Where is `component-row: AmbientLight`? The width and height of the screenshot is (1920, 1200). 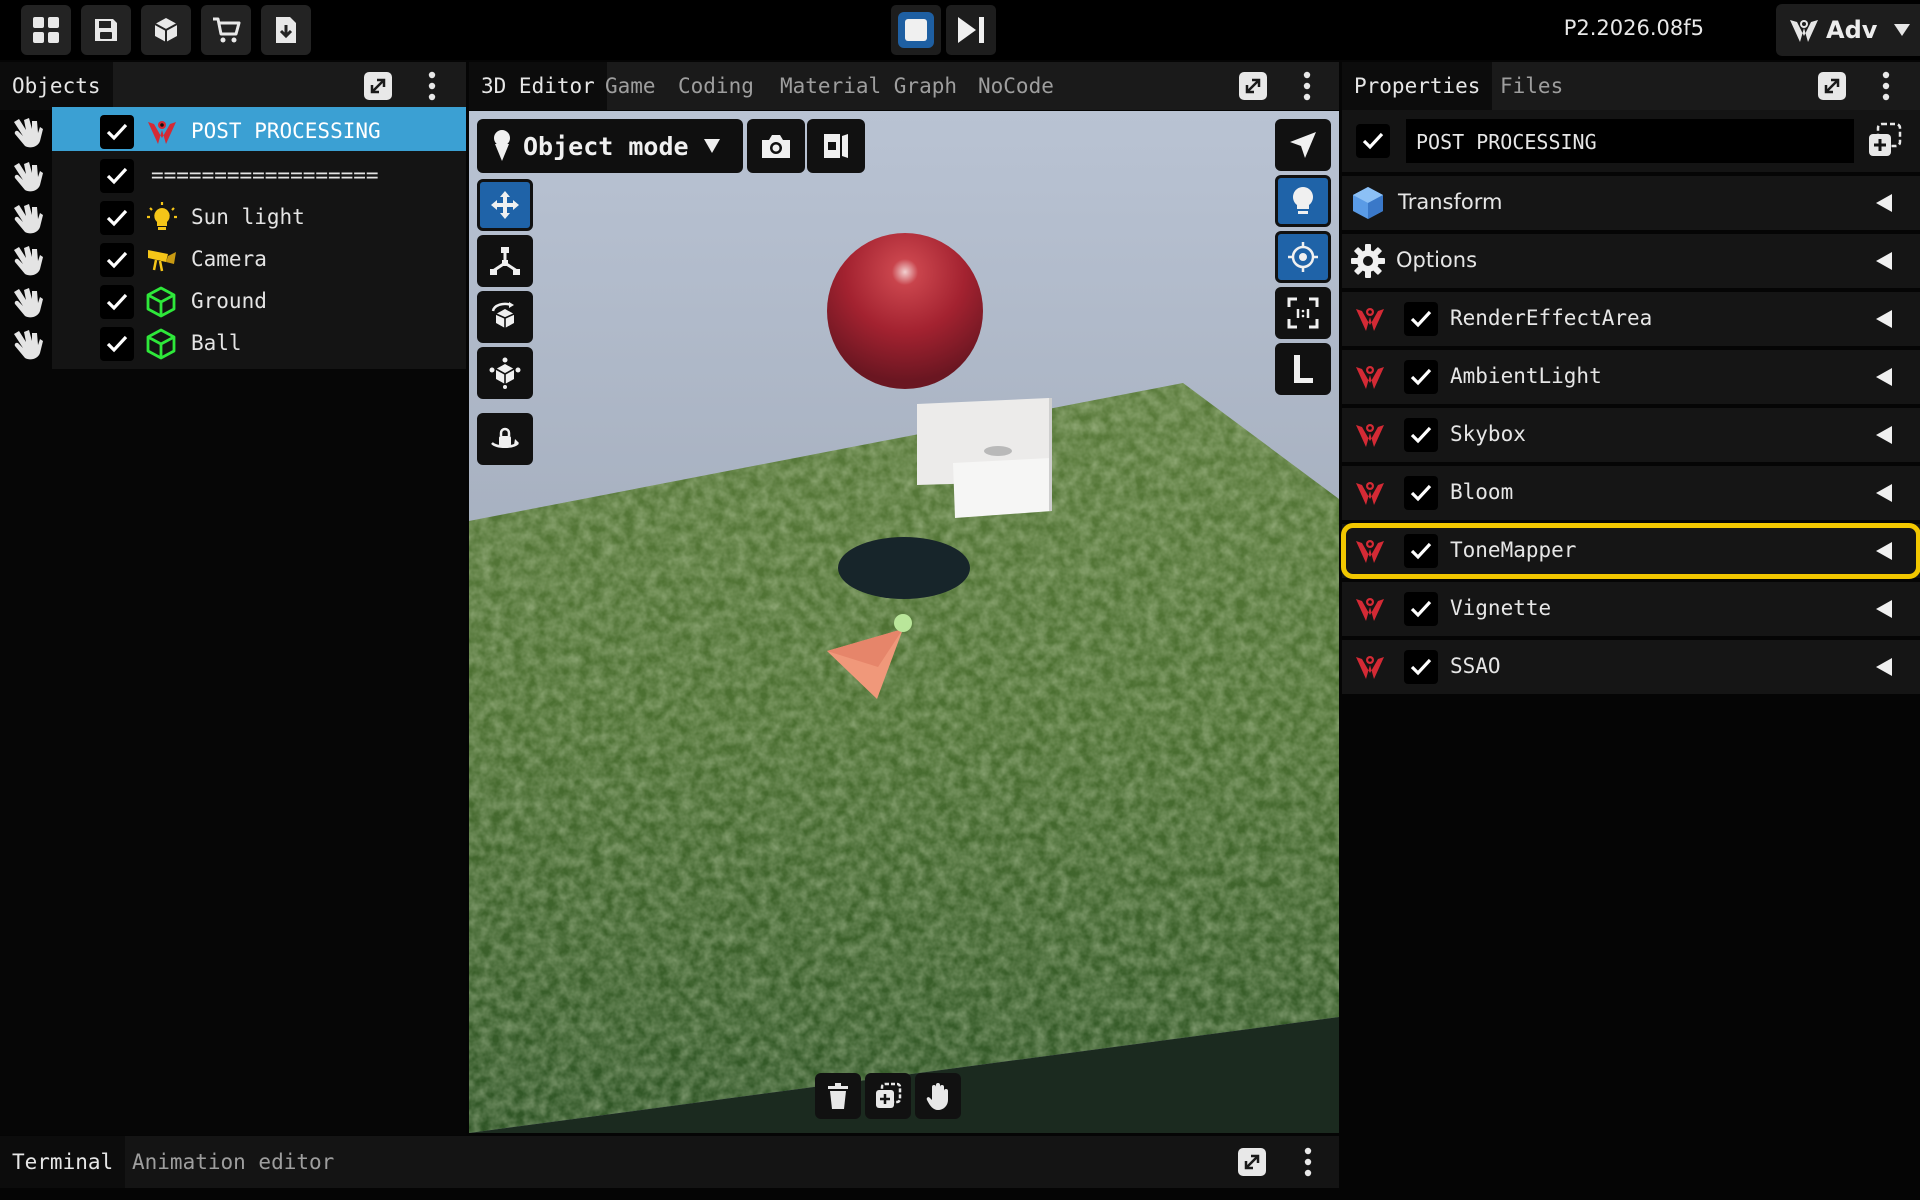
component-row: AmbientLight is located at coordinates (1631, 377).